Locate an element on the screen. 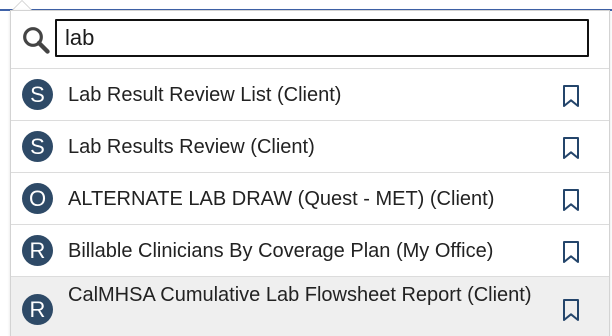 Image resolution: width=612 pixels, height=336 pixels. result-label: Lab Results Review (Client) is located at coordinates (191, 147).